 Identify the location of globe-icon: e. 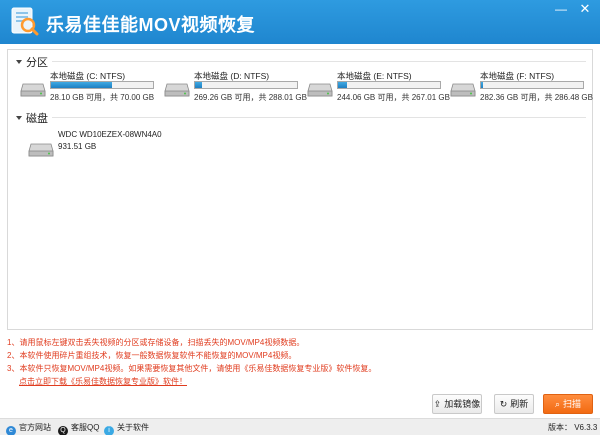
(11, 430).